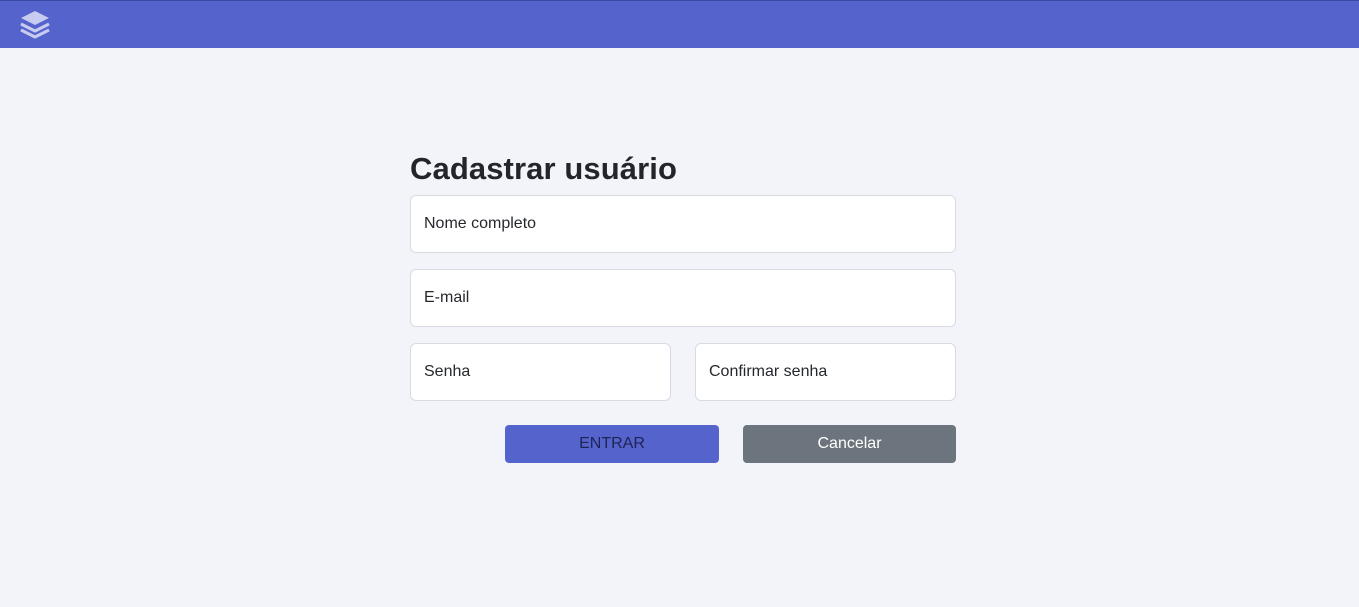  I want to click on email-field, so click(683, 298).